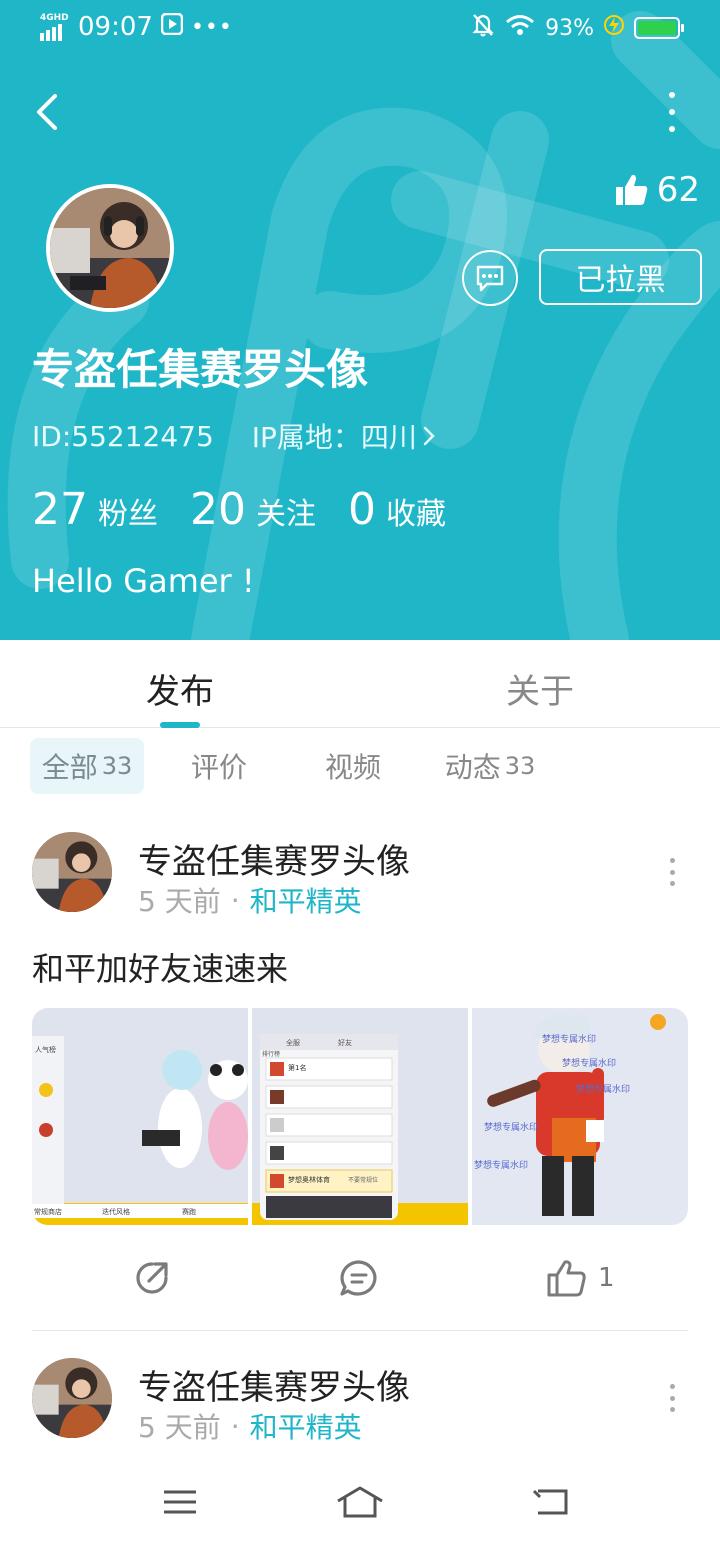 This screenshot has width=720, height=1544. Describe the element at coordinates (483, 28) in the screenshot. I see `mute-bell-icon` at that location.